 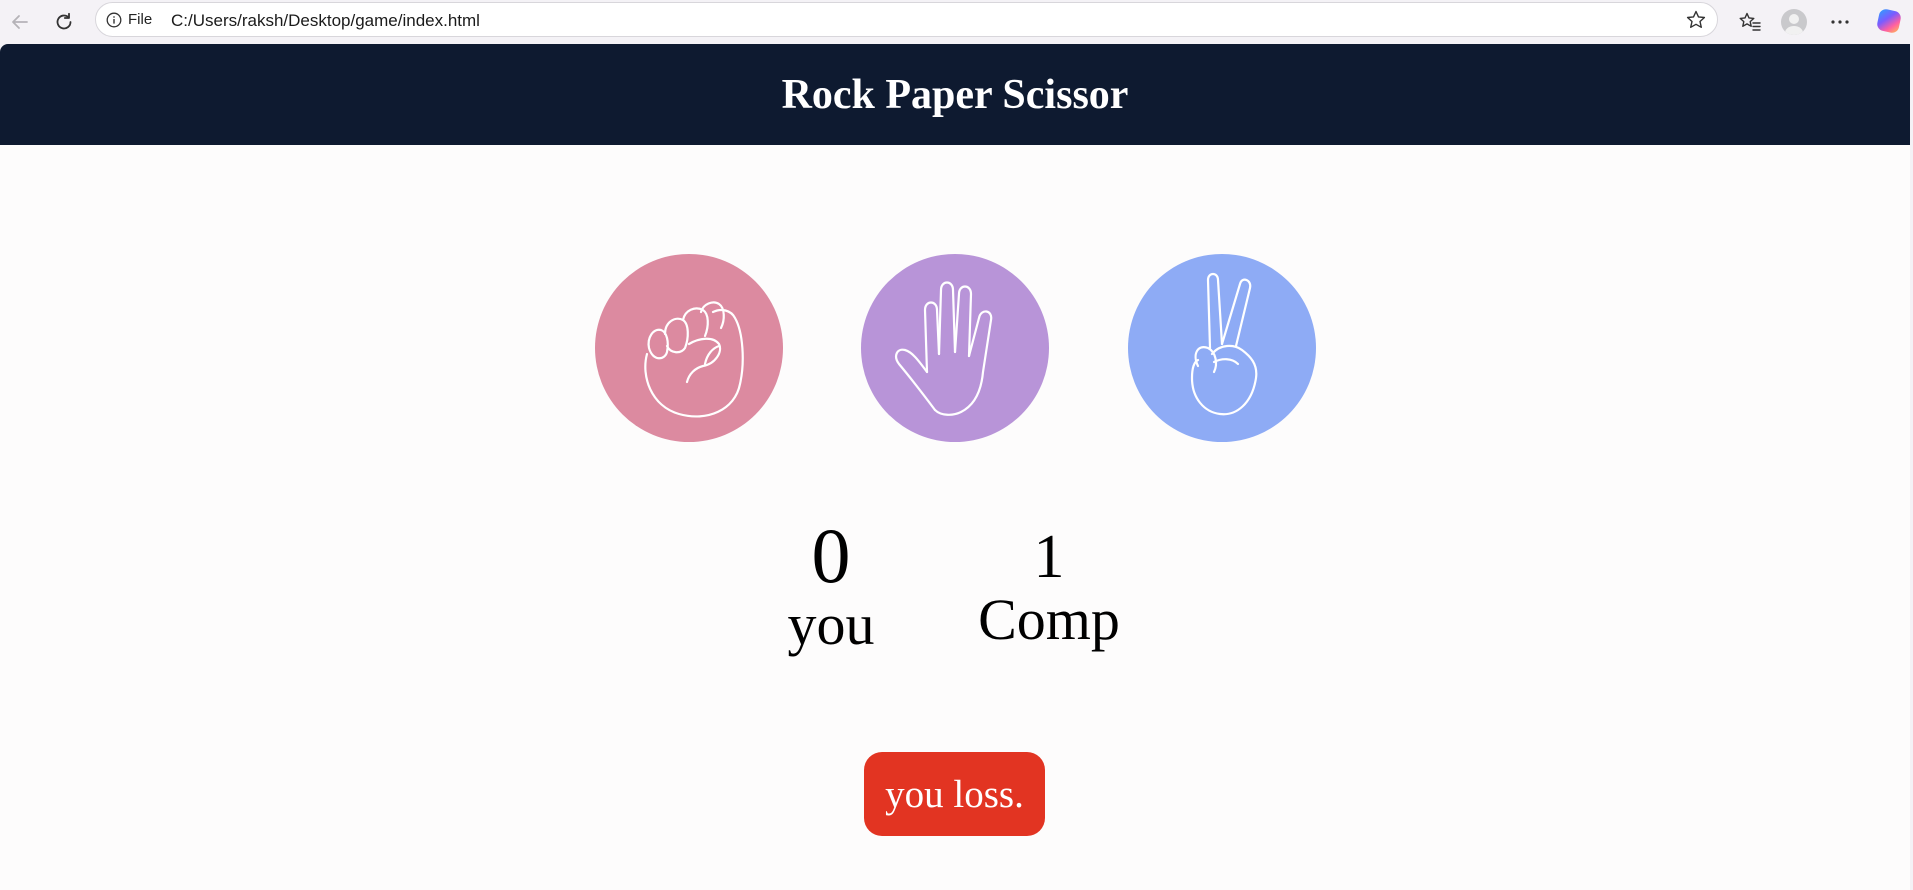 I want to click on page-title: Rock Paper Scissor, so click(x=955, y=94).